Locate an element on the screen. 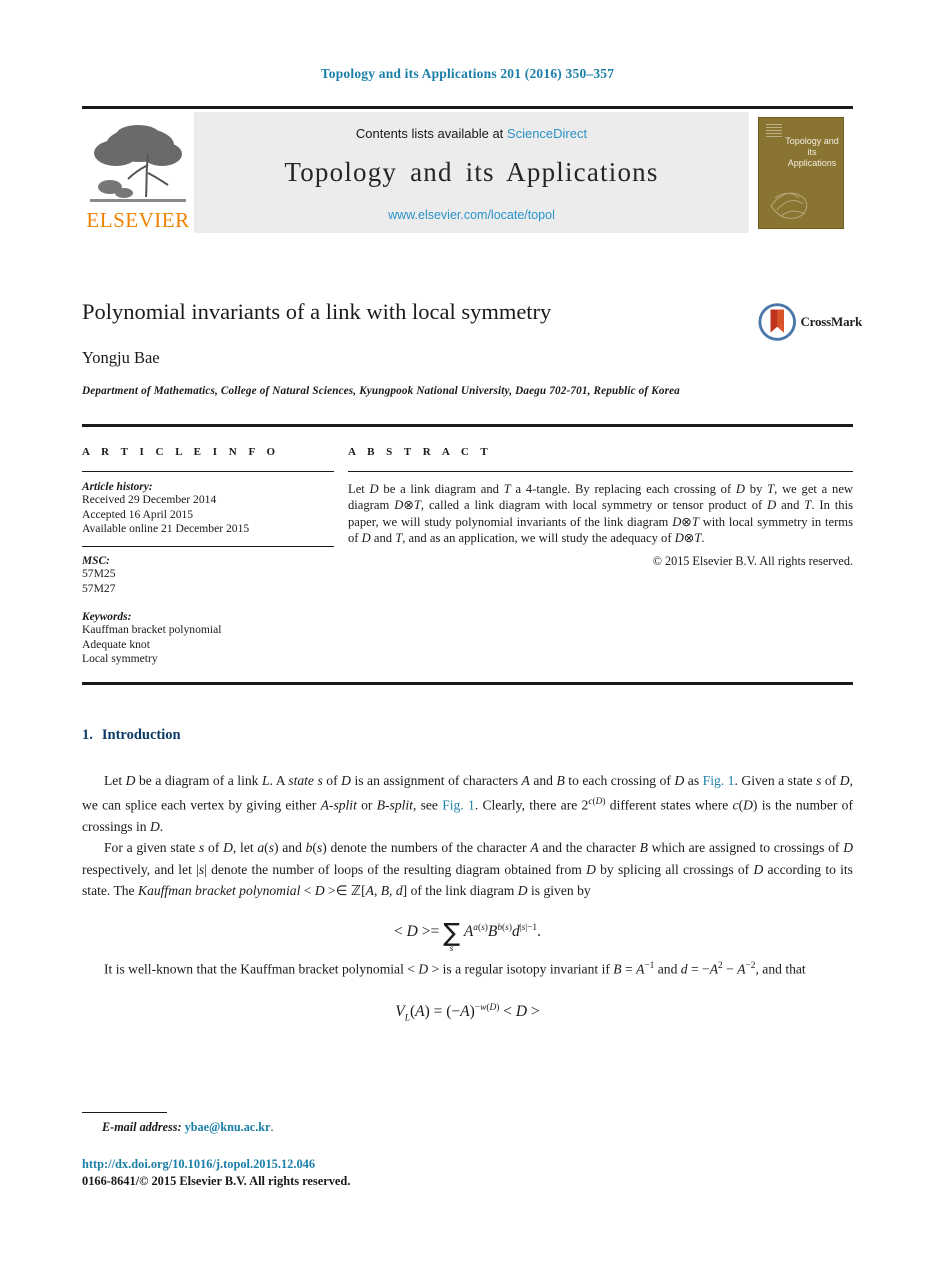  keyword-3: Local symmetry is located at coordinates (120, 659).